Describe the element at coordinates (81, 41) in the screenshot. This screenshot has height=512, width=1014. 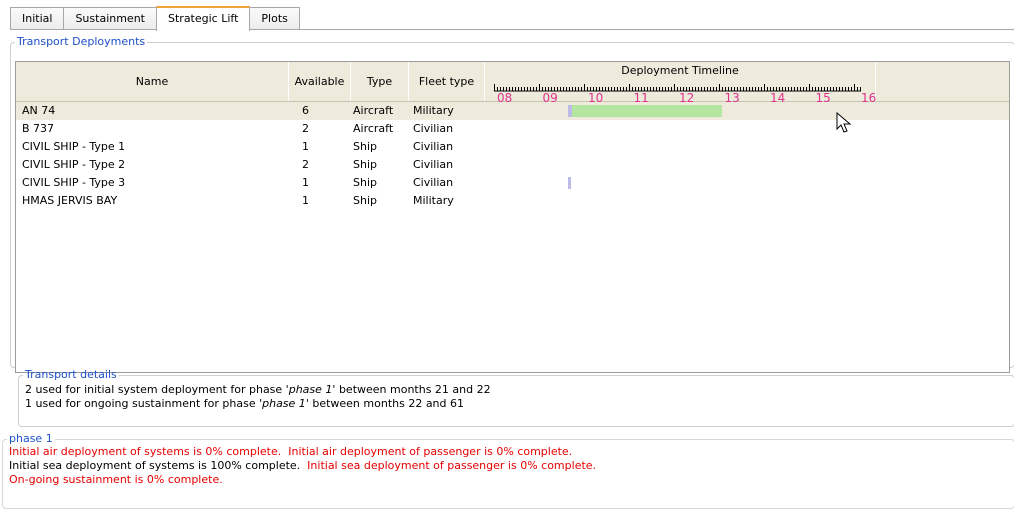
I see `transport-deployments-legend: Transport Deployments` at that location.